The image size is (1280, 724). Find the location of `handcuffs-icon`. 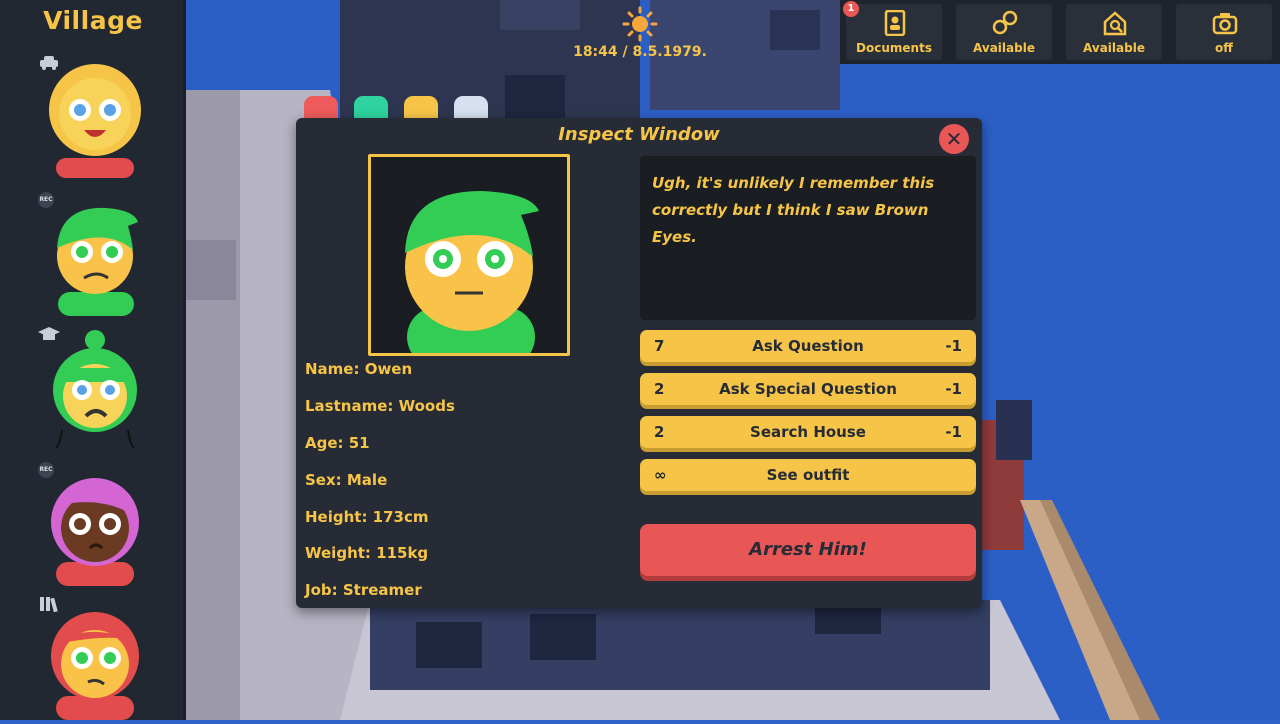

handcuffs-icon is located at coordinates (1005, 22).